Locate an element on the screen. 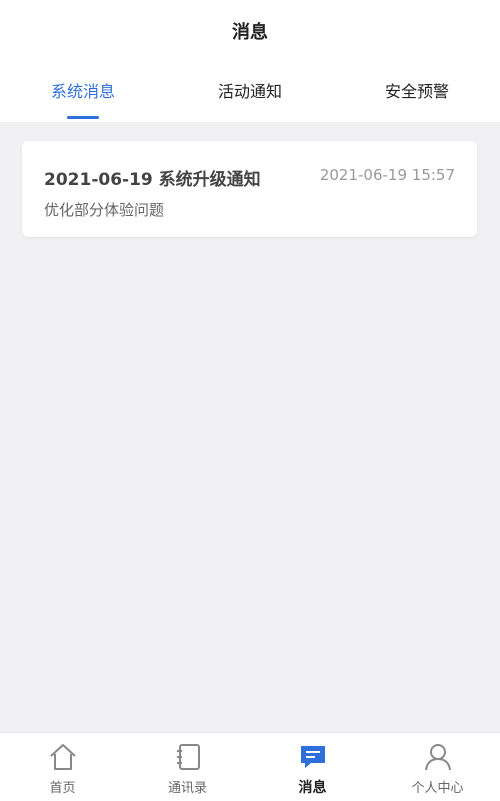 This screenshot has height=801, width=500. nav-label-contacts: 通讯录 is located at coordinates (187, 788).